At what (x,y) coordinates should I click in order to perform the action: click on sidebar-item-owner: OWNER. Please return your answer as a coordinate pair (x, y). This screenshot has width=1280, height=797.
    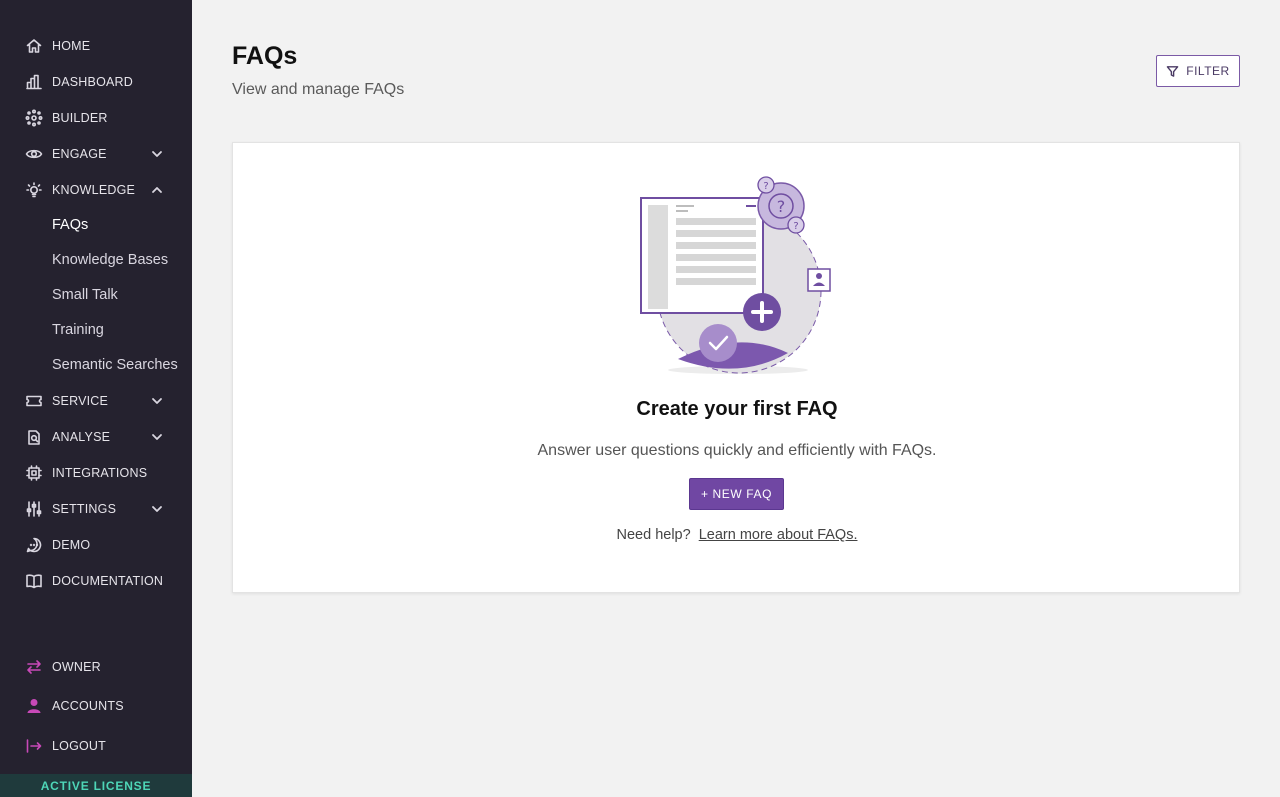
    Looking at the image, I should click on (96, 667).